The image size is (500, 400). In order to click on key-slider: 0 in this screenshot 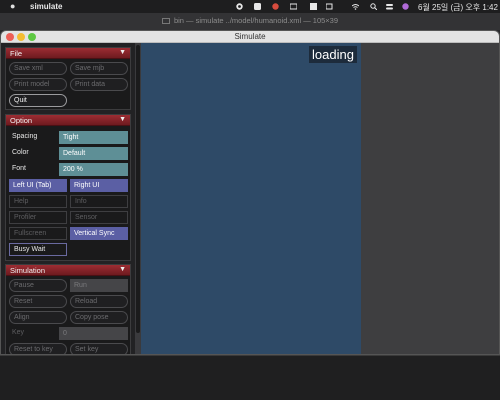, I will do `click(93, 333)`.